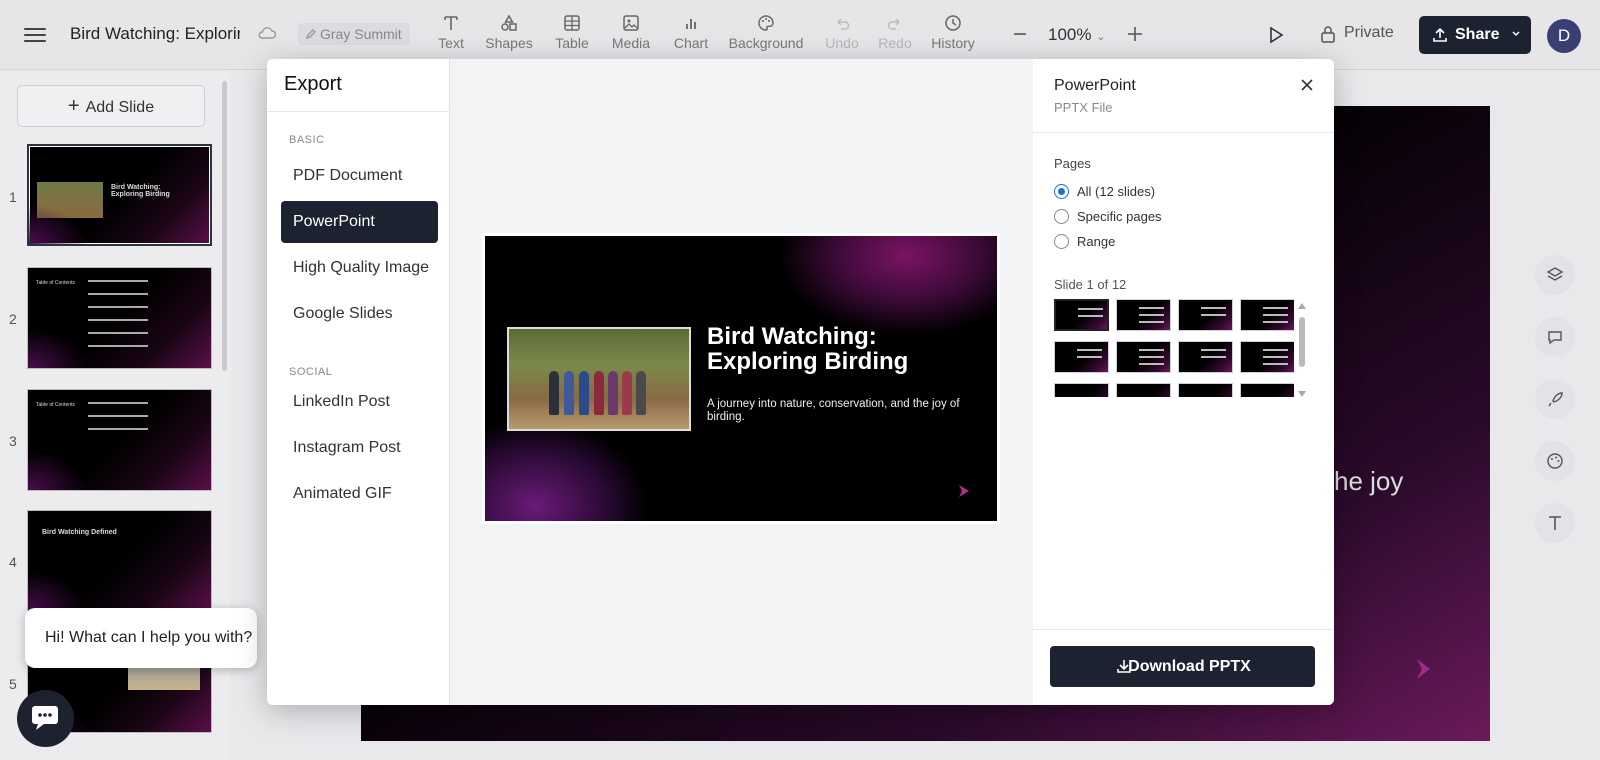  I want to click on format-powerpoint: PowerPoint, so click(359, 222).